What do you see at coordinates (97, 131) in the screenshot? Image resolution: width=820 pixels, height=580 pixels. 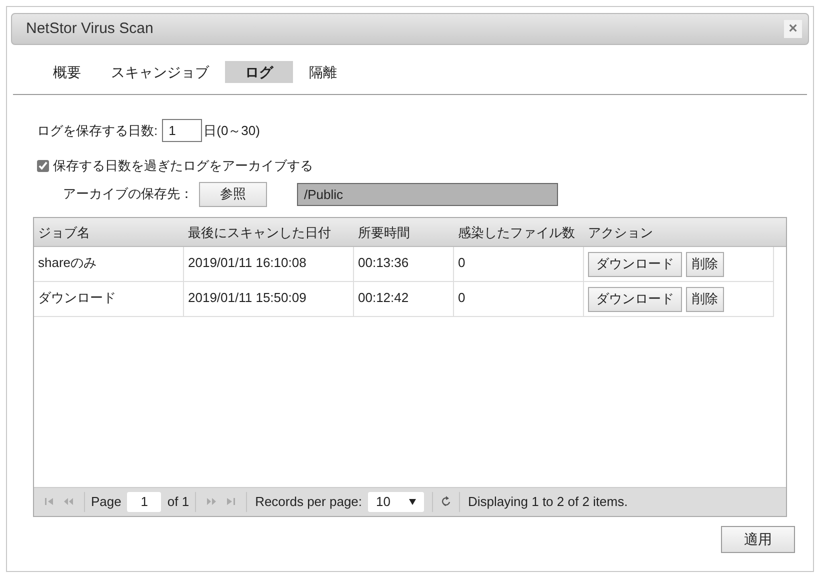 I see `field-label: ログを保存する日数:` at bounding box center [97, 131].